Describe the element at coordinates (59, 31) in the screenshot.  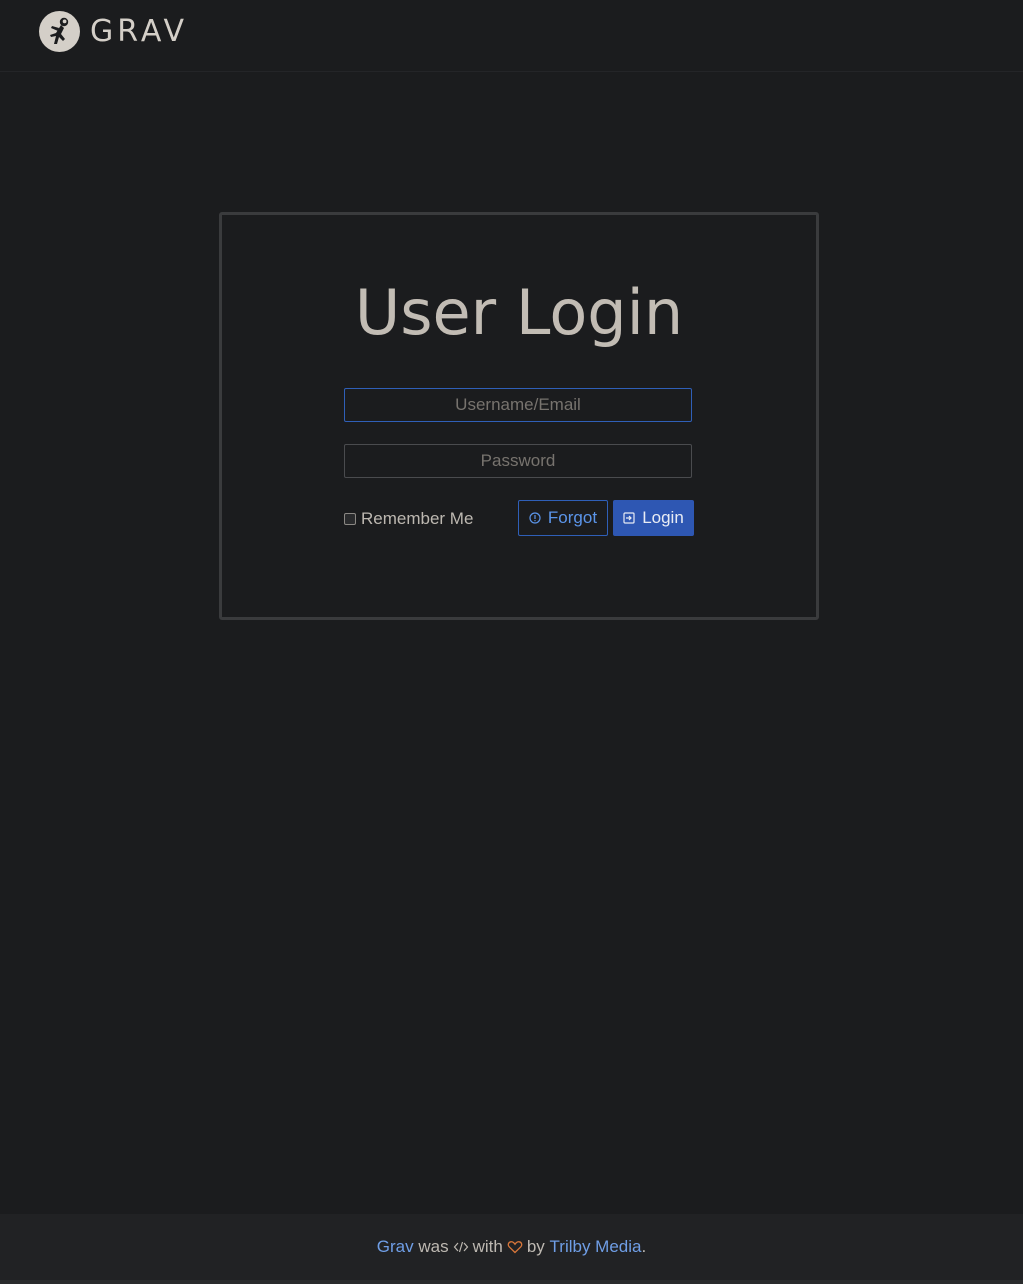
I see `grav-astronaut-logo` at that location.